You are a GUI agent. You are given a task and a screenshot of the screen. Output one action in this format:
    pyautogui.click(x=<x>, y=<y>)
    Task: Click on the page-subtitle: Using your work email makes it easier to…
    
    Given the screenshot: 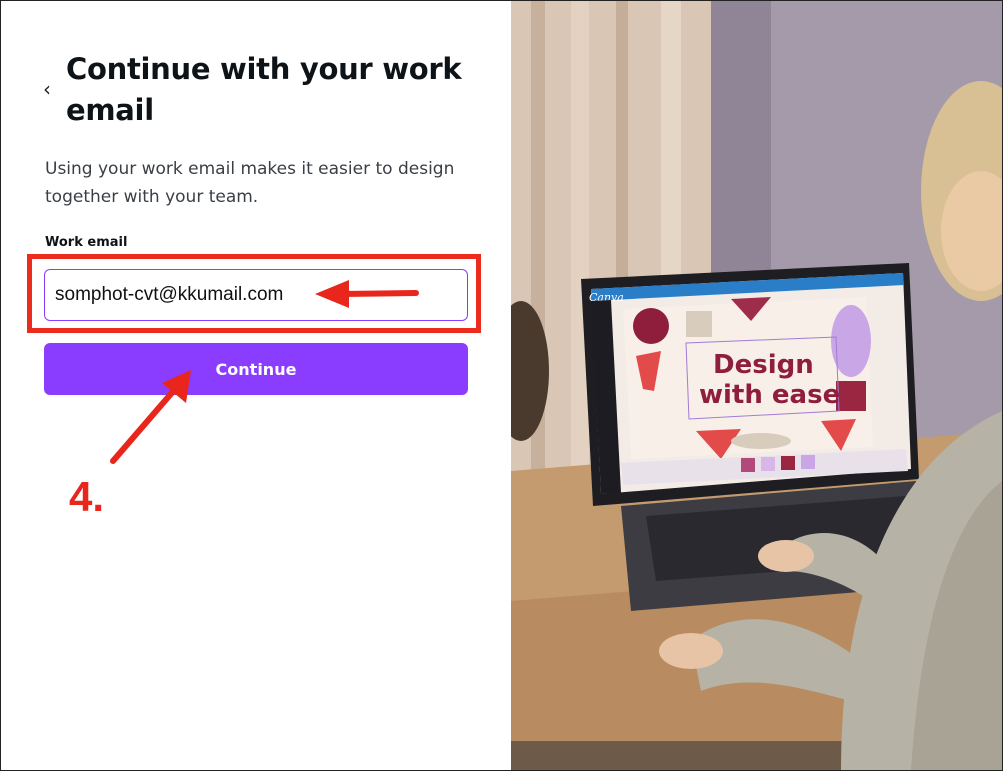 What is the action you would take?
    pyautogui.click(x=250, y=183)
    